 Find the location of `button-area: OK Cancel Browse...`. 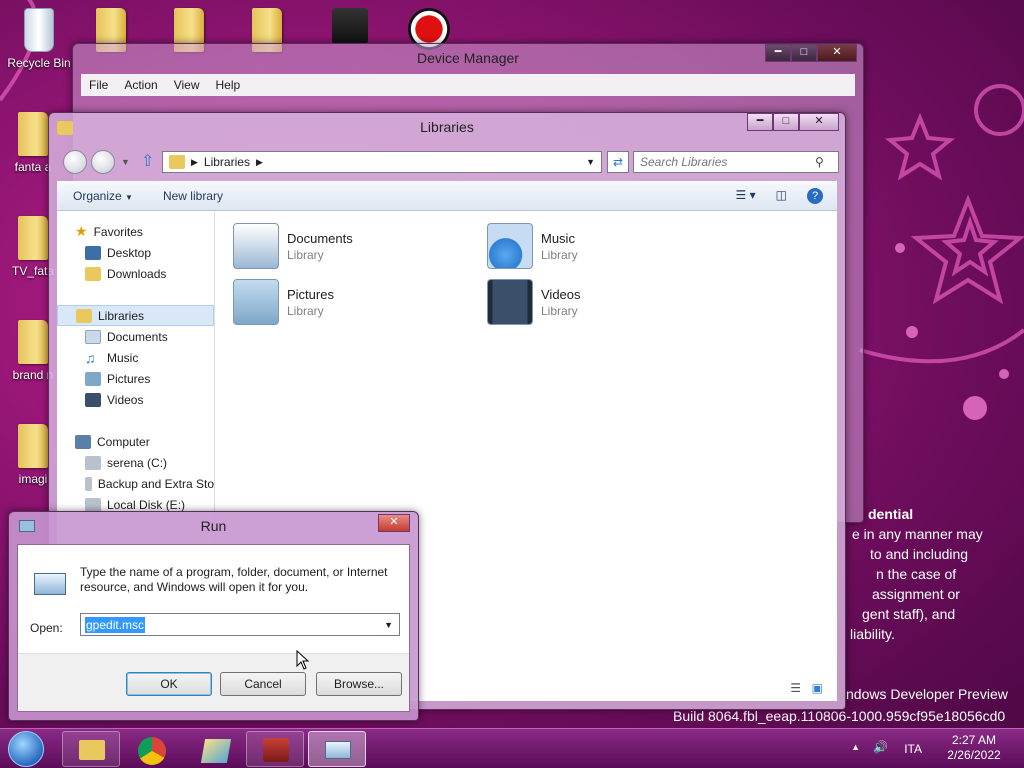

button-area: OK Cancel Browse... is located at coordinates (213, 682).